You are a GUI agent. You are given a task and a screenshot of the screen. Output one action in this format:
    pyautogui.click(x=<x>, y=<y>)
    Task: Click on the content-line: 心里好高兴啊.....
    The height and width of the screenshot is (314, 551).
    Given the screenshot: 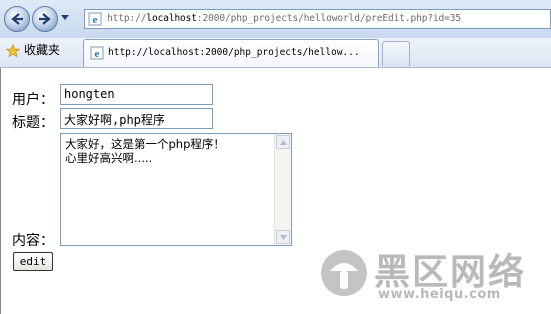 What is the action you would take?
    pyautogui.click(x=109, y=158)
    